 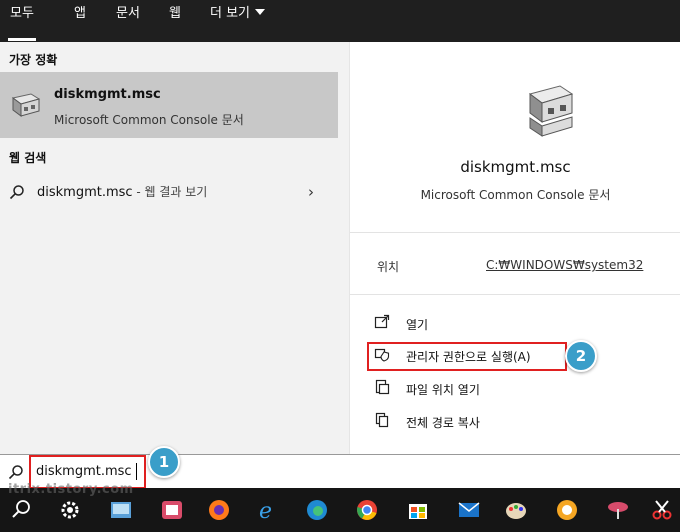 I want to click on svg-text: e, so click(x=265, y=510).